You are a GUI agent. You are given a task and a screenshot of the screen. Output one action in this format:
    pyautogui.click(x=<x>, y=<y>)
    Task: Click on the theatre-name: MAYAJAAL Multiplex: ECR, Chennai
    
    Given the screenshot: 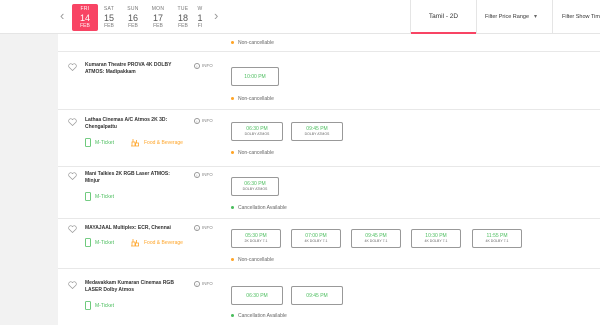 What is the action you would take?
    pyautogui.click(x=135, y=228)
    